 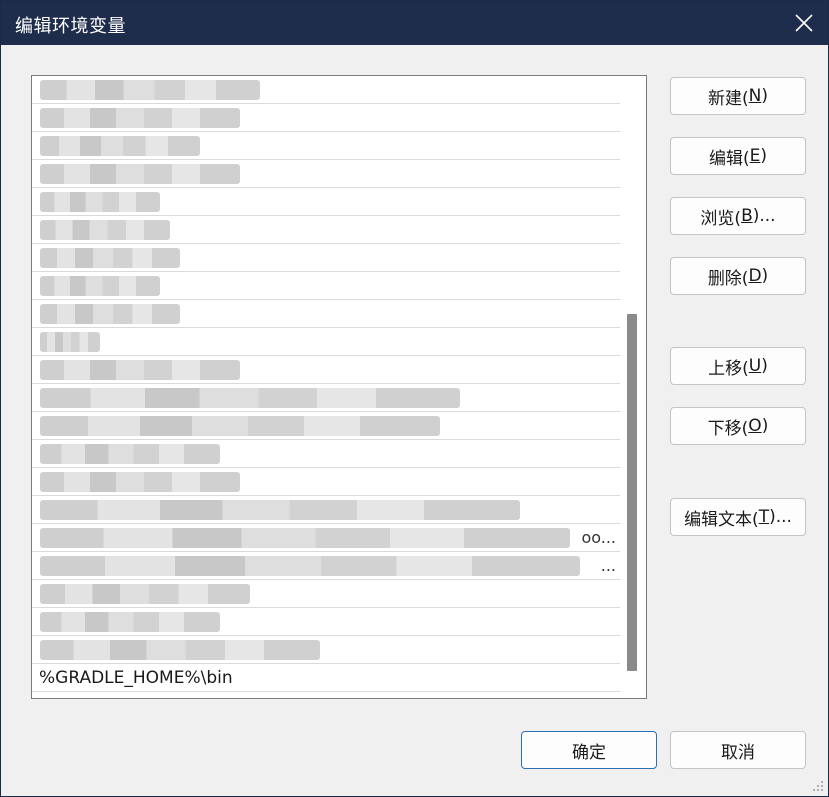 What do you see at coordinates (764, 156) in the screenshot?
I see `edit-button-end: )` at bounding box center [764, 156].